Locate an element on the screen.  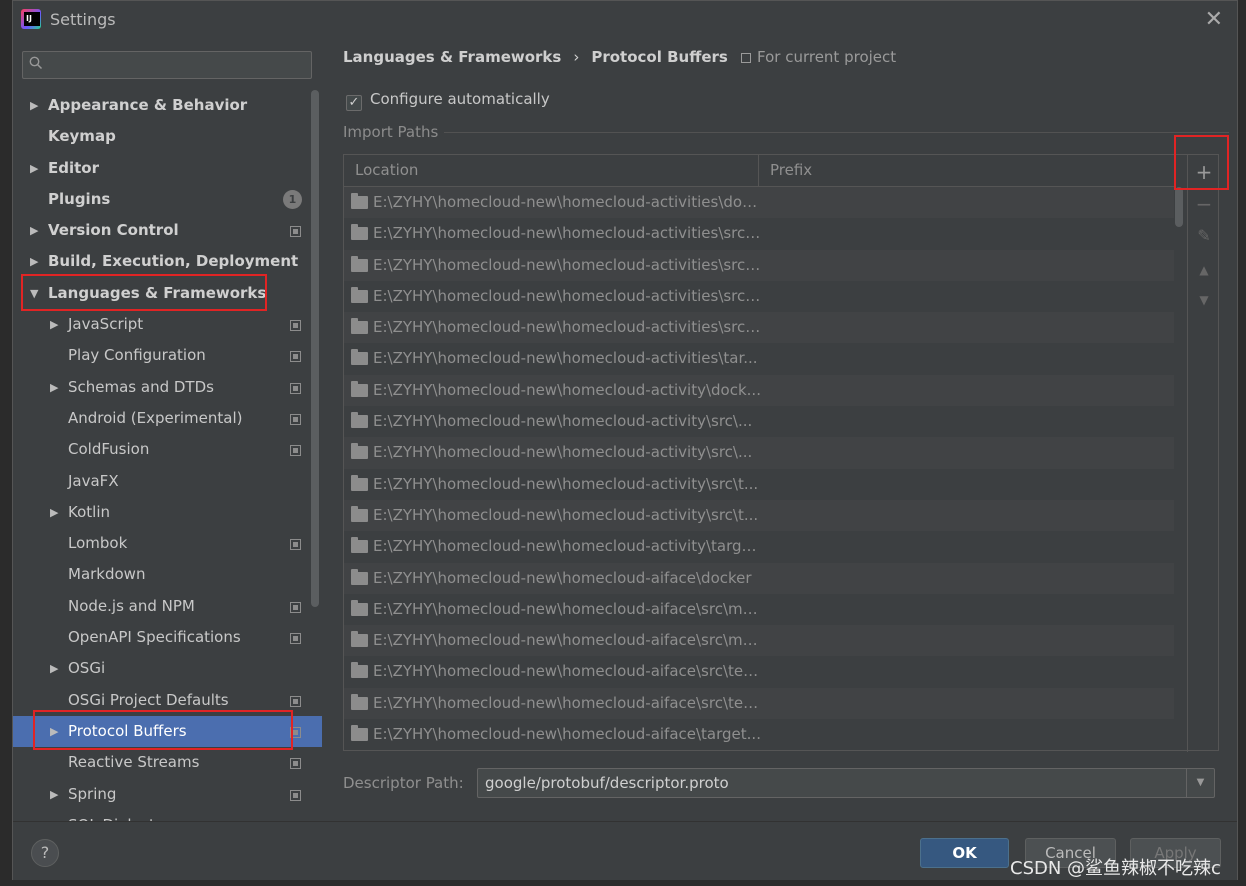
sidebar-item-protocol-buffers: ▶ Protocol Buffers is located at coordinates (167, 731).